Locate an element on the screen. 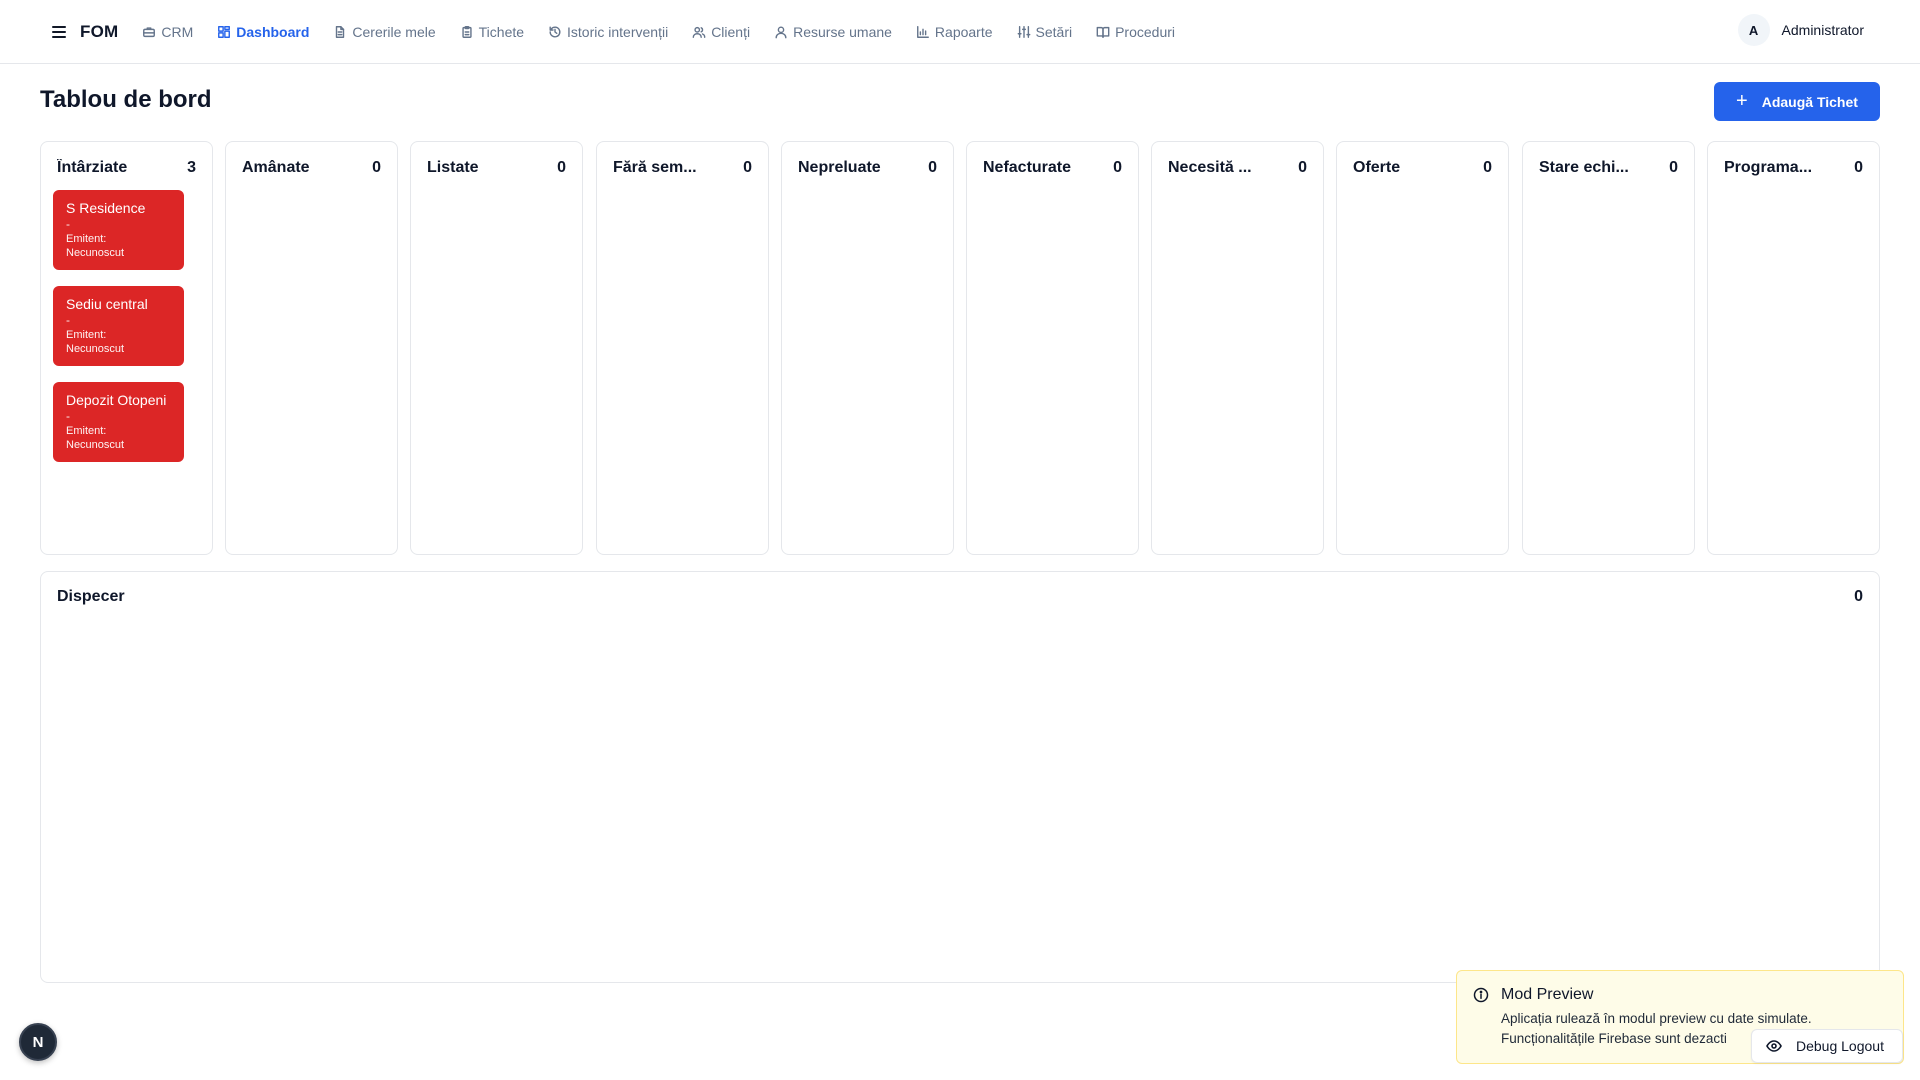 Image resolution: width=1920 pixels, height=1080 pixels. nav-item-cererile-mele: Cererile mele is located at coordinates (384, 31).